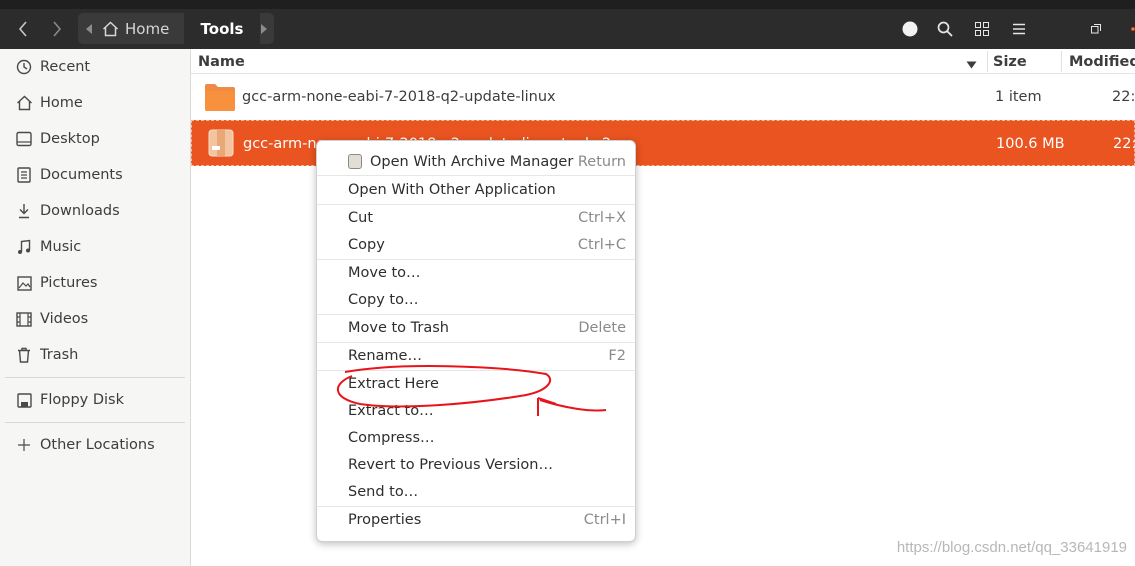 The width and height of the screenshot is (1135, 566). I want to click on red-annotation, so click(471, 390).